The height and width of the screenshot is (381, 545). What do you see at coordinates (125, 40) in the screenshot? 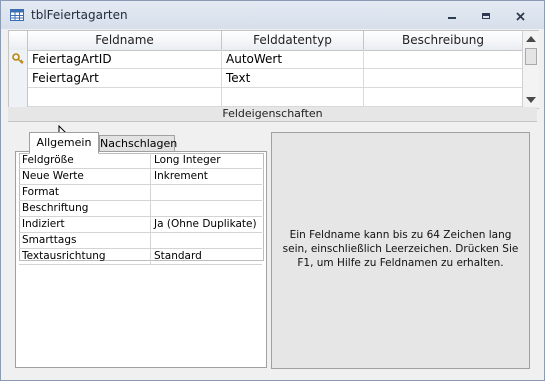
I see `column-header-fieldname: Feldname` at bounding box center [125, 40].